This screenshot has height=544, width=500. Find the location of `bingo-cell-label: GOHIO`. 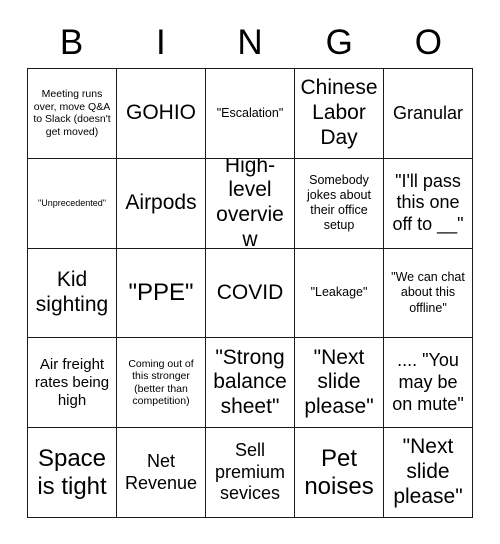

bingo-cell-label: GOHIO is located at coordinates (160, 113).